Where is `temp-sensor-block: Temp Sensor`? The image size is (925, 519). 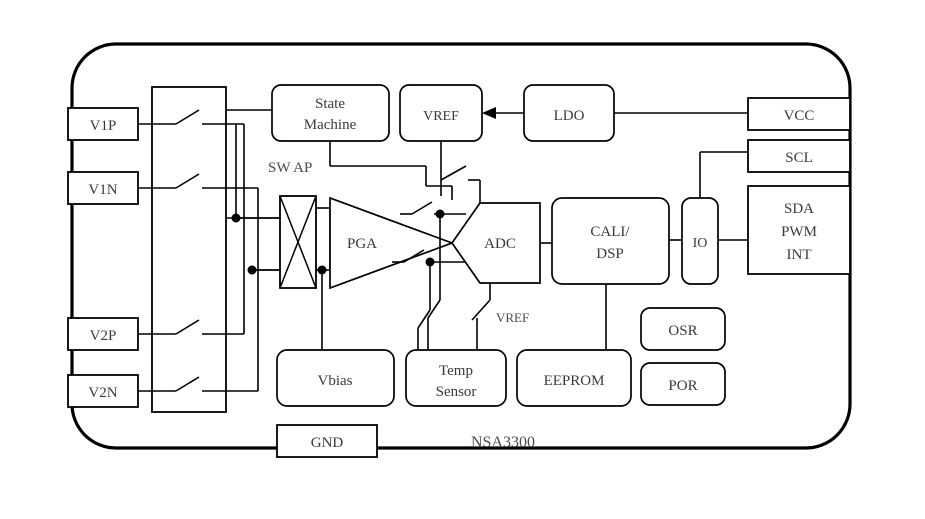 temp-sensor-block: Temp Sensor is located at coordinates (456, 378).